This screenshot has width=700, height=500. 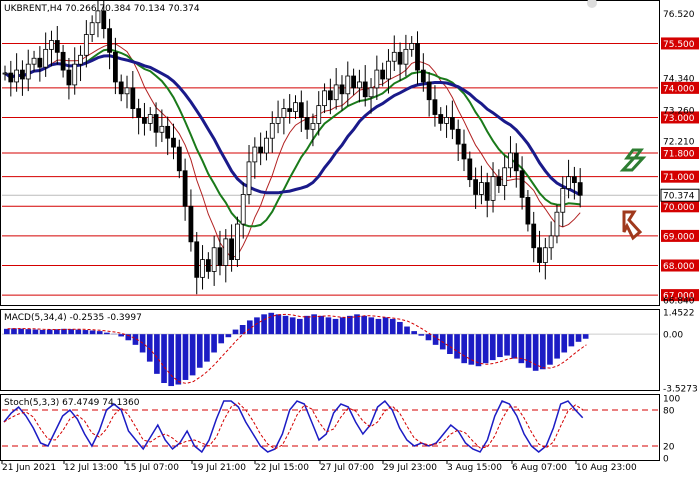 I want to click on macd-axis-label: 1.4522, so click(x=679, y=314).